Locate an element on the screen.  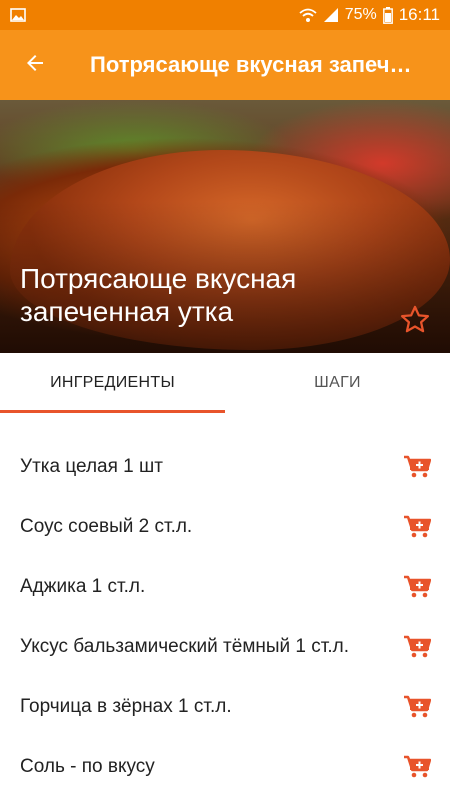
ingredient-text: Соль - по вкусу is located at coordinates (87, 766).